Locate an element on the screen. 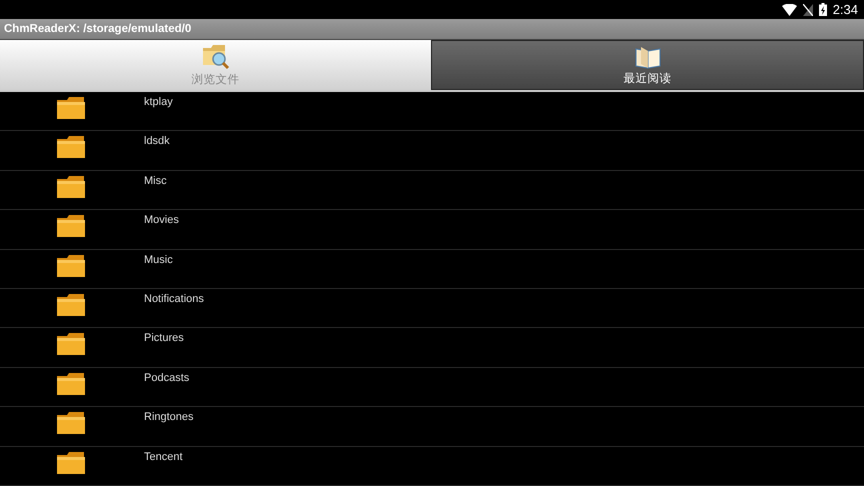  folder-row: Movies is located at coordinates (432, 230).